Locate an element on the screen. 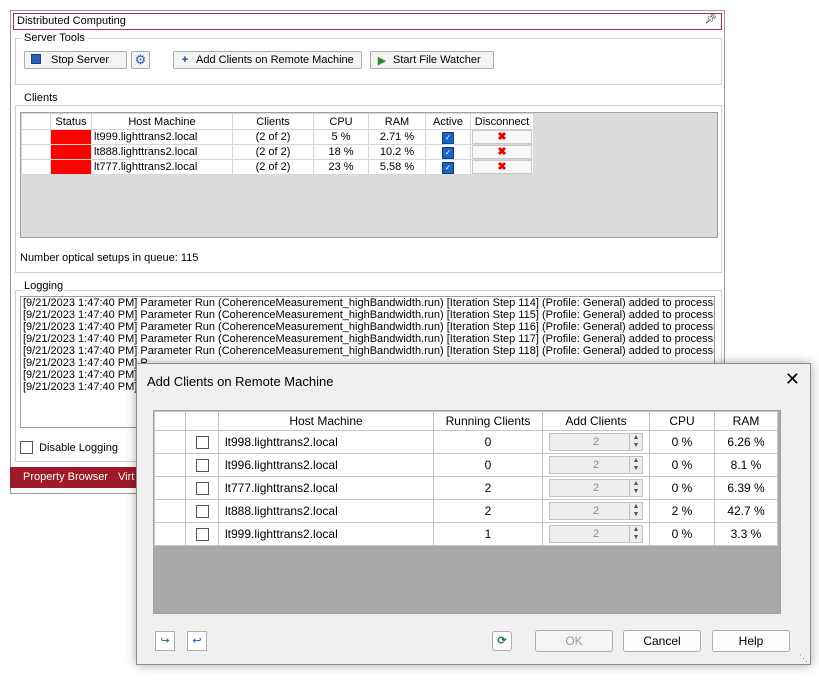 The width and height of the screenshot is (819, 683). ok-button: OK is located at coordinates (574, 641).